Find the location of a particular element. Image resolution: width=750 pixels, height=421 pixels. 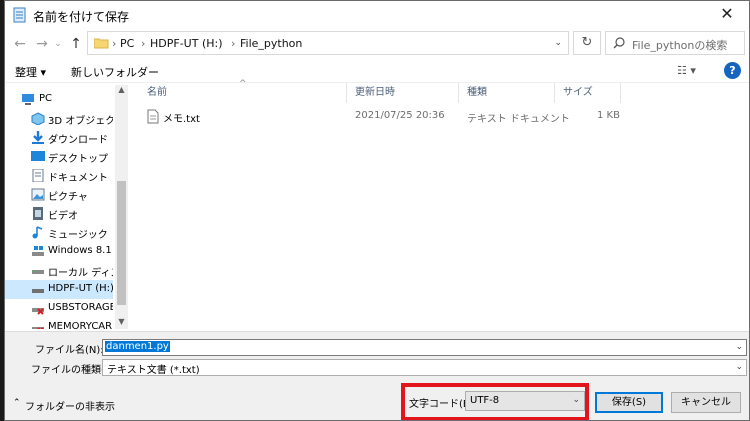

sidebar-item-usbstorage: USBSTORAGE (¥ is located at coordinates (59, 308).